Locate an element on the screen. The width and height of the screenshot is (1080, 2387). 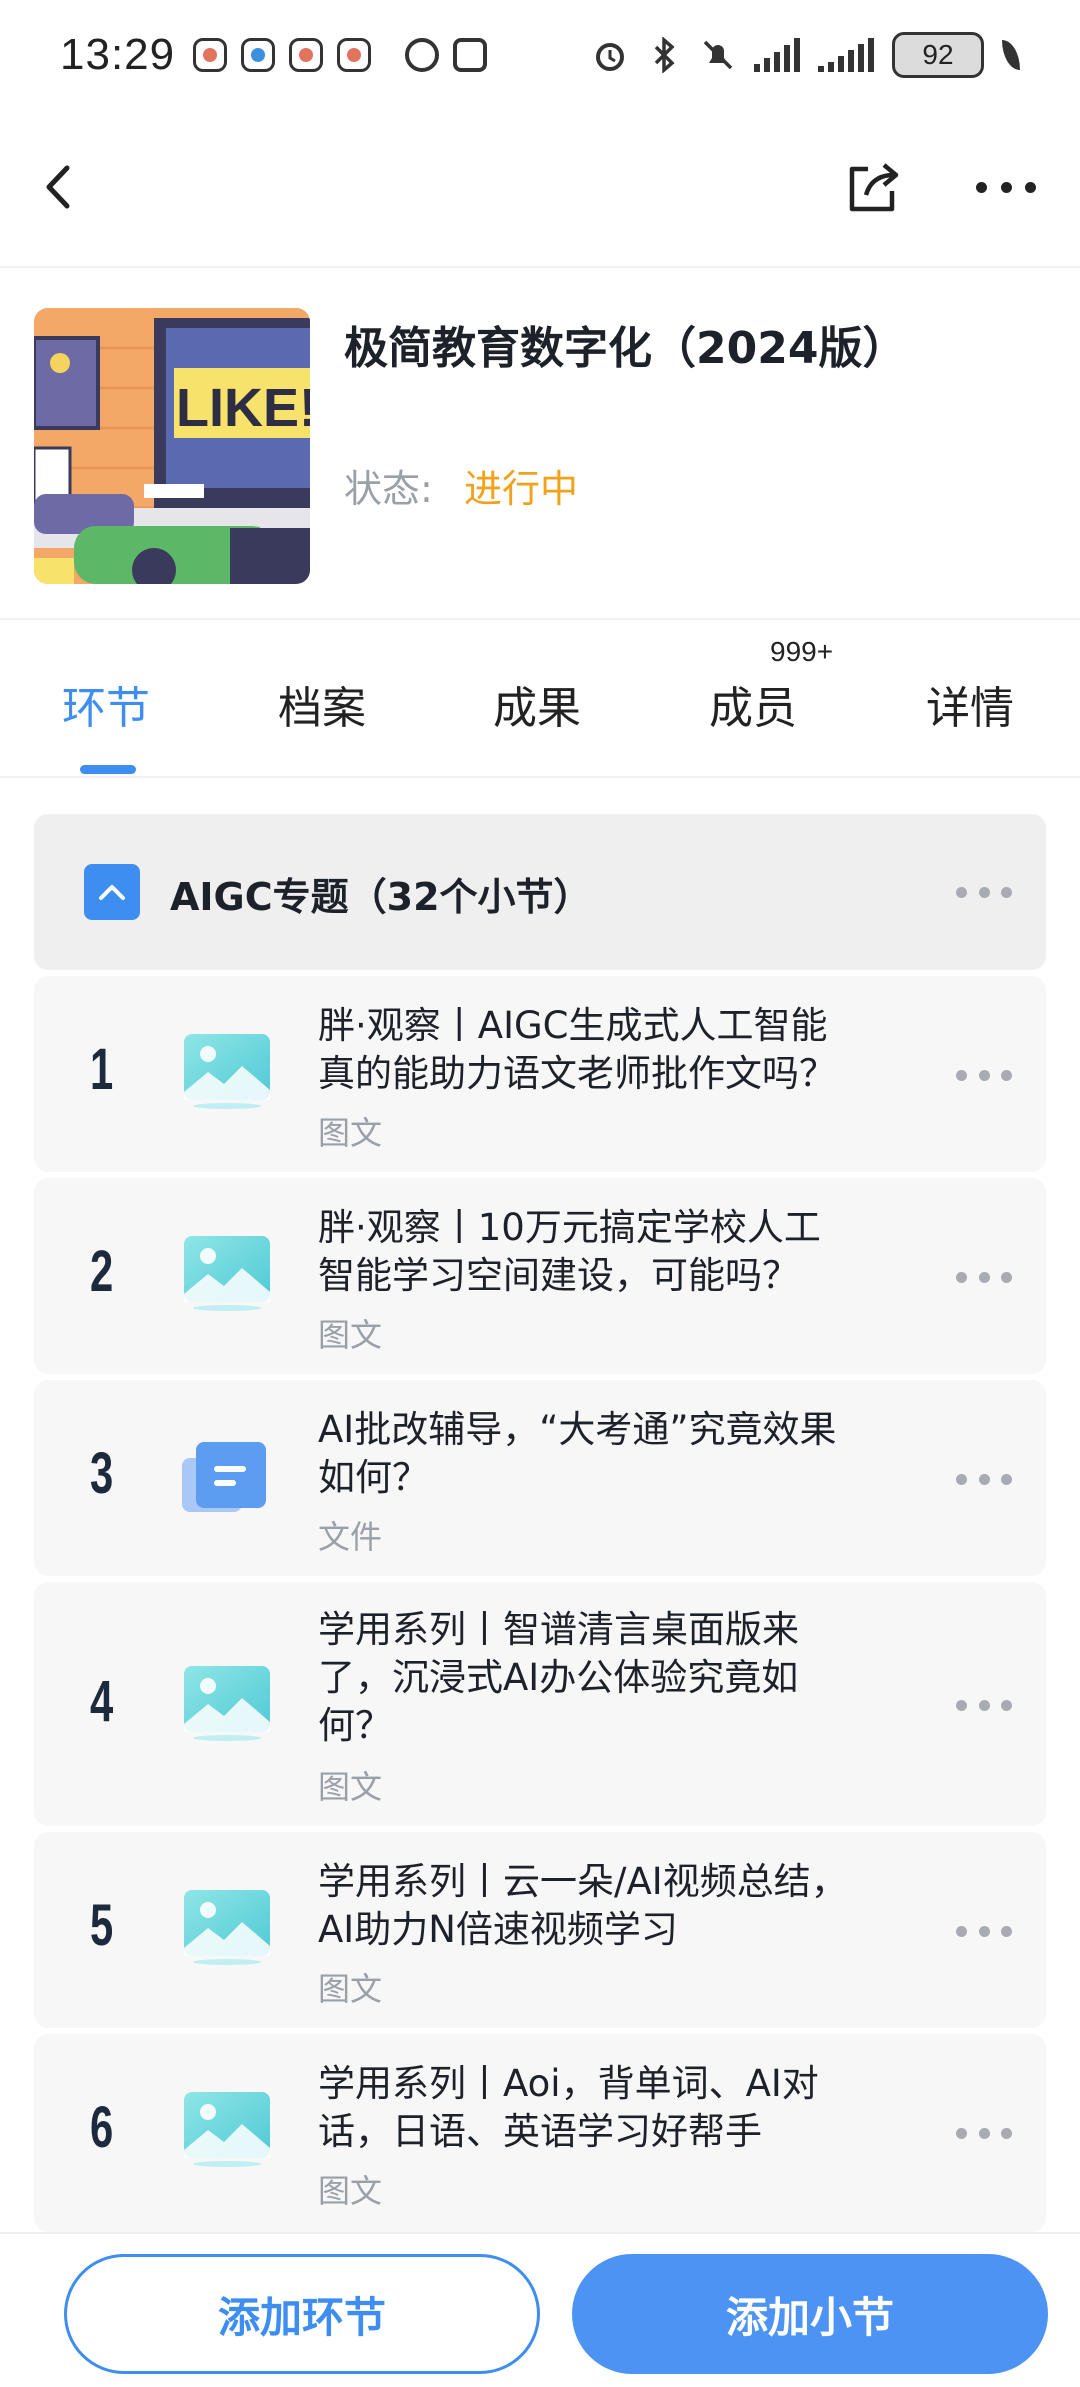
list-item: 6 学用系列丨Aoi，背单词、AI对 话，日语、英语学习好帮手 图文 is located at coordinates (540, 2133).